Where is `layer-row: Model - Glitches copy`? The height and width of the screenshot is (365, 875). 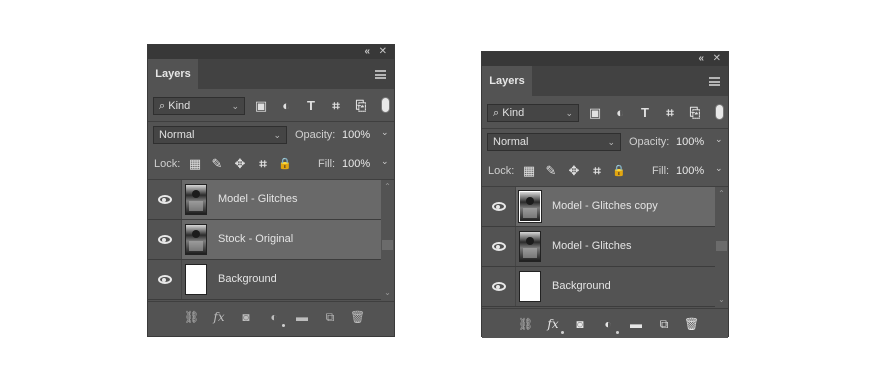 layer-row: Model - Glitches copy is located at coordinates (598, 207).